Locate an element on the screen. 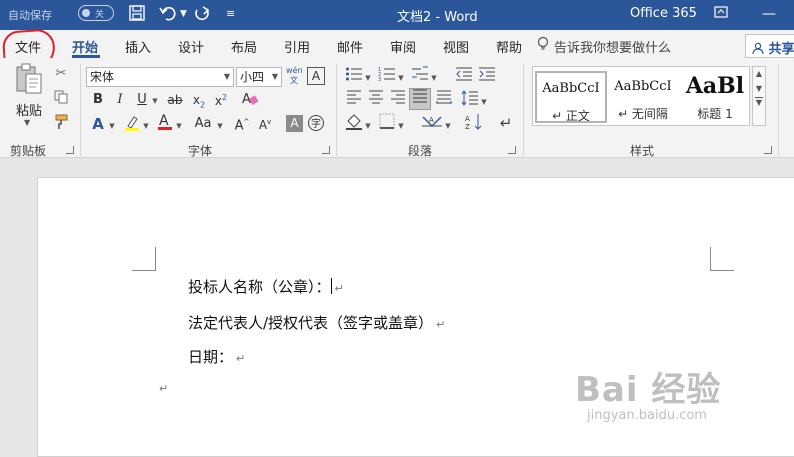 Image resolution: width=794 pixels, height=457 pixels. multilevel-list-icon is located at coordinates (420, 76).